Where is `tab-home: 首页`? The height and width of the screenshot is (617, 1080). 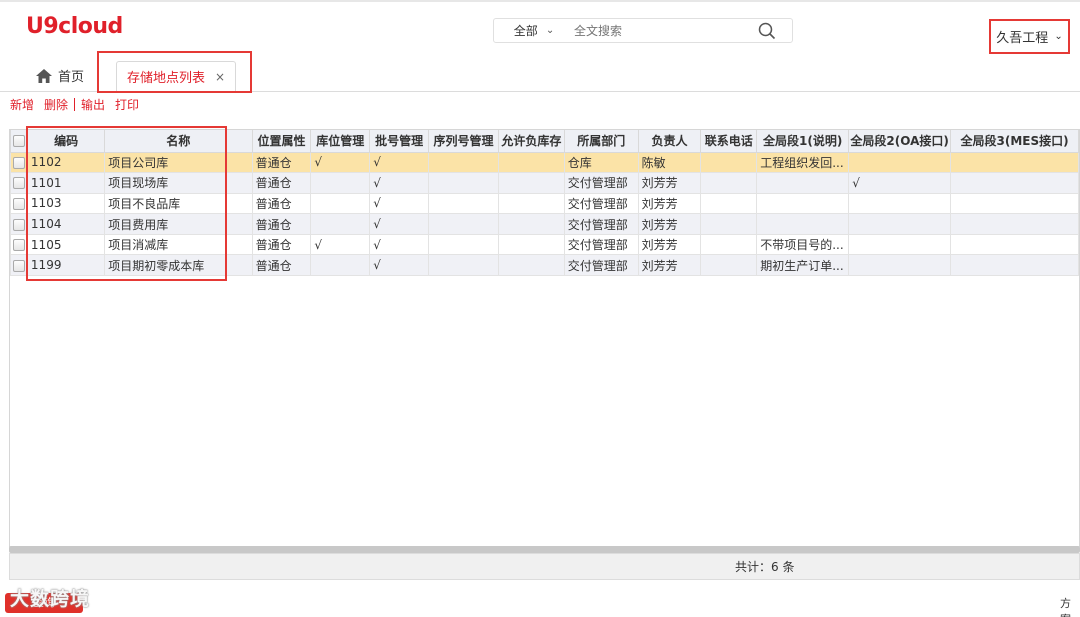
tab-home: 首页 is located at coordinates (60, 75).